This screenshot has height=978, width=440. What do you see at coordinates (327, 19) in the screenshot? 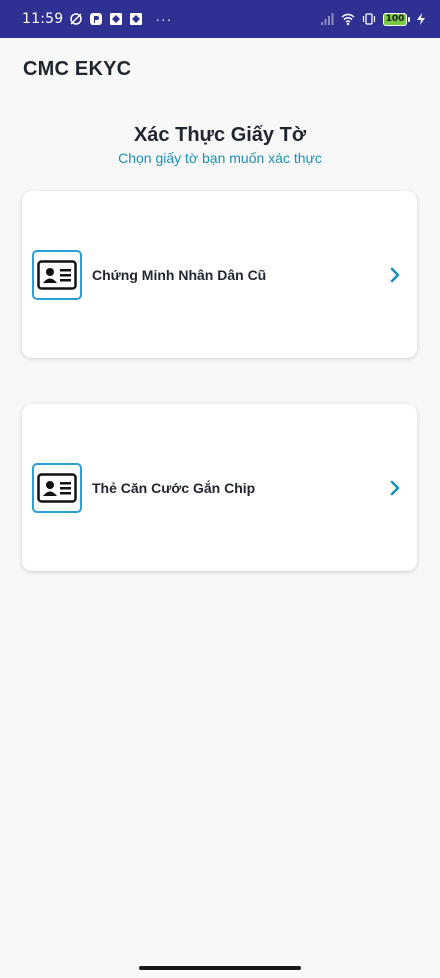
I see `signal-icon` at bounding box center [327, 19].